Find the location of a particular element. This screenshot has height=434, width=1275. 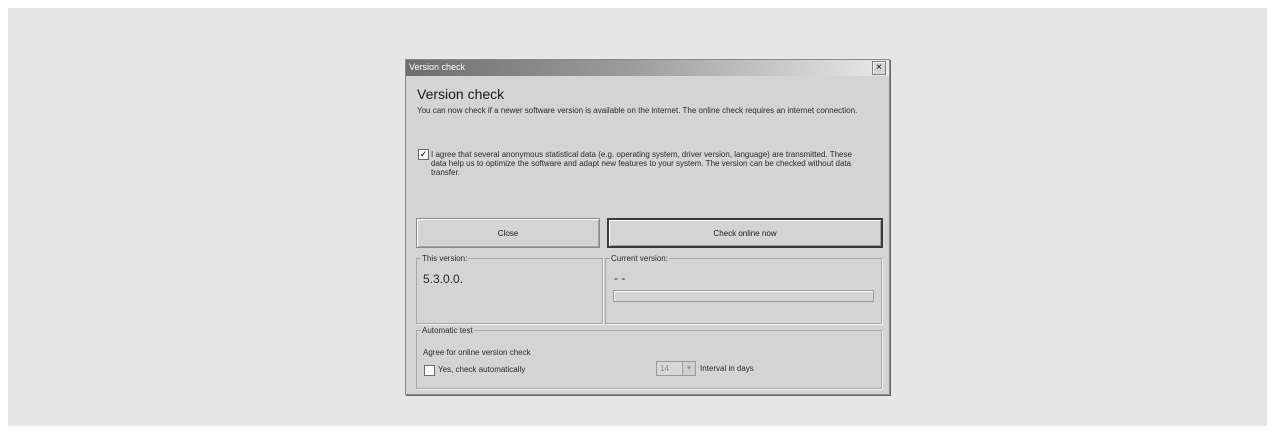

interval-label: Interval in days is located at coordinates (727, 368).